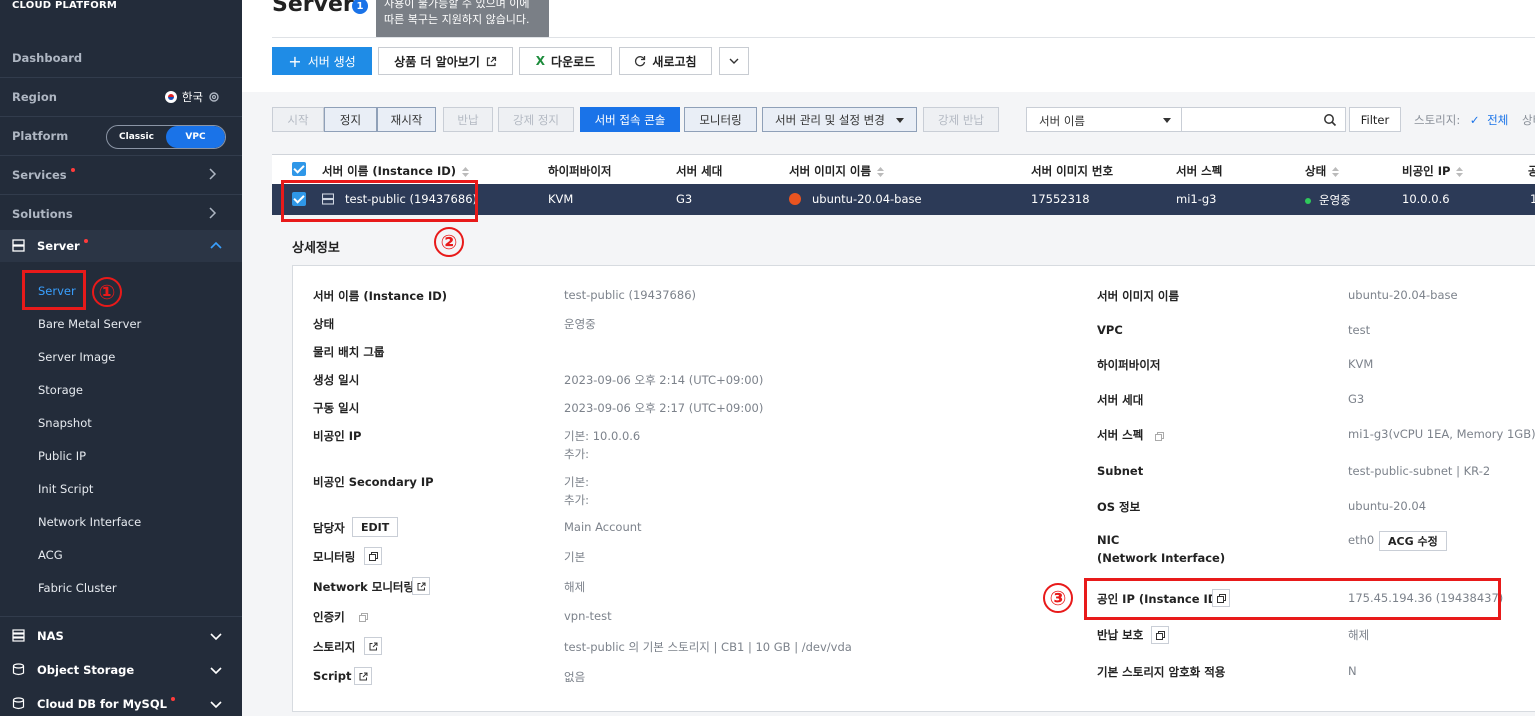 Image resolution: width=1535 pixels, height=721 pixels. What do you see at coordinates (136, 137) in the screenshot?
I see `platform-classic-option: Classic` at bounding box center [136, 137].